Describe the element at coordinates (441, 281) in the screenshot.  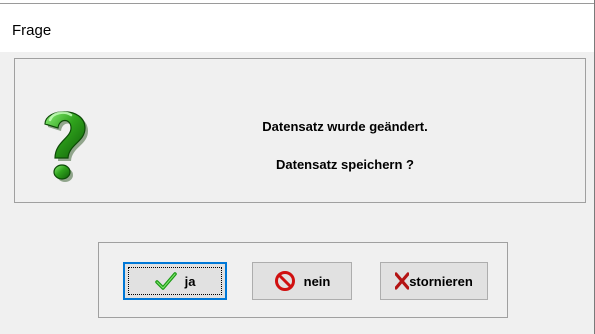
I see `stornieren-button-label: stornieren` at that location.